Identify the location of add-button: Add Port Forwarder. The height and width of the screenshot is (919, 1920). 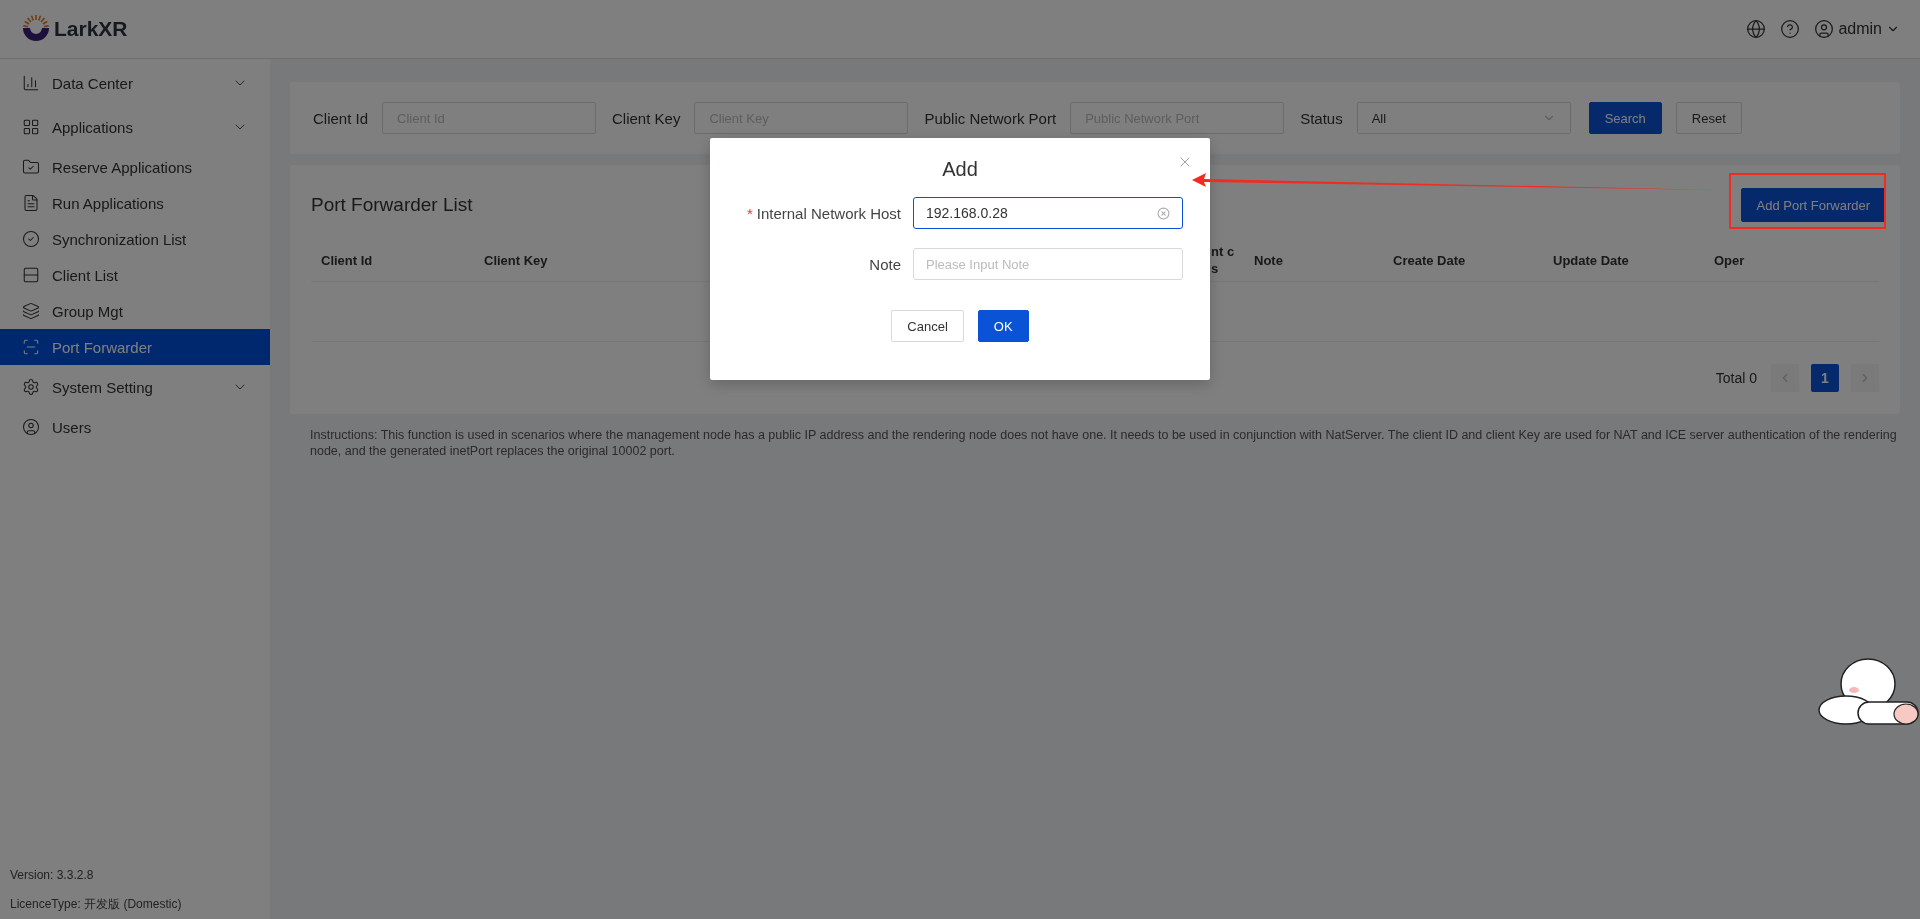
(1813, 205).